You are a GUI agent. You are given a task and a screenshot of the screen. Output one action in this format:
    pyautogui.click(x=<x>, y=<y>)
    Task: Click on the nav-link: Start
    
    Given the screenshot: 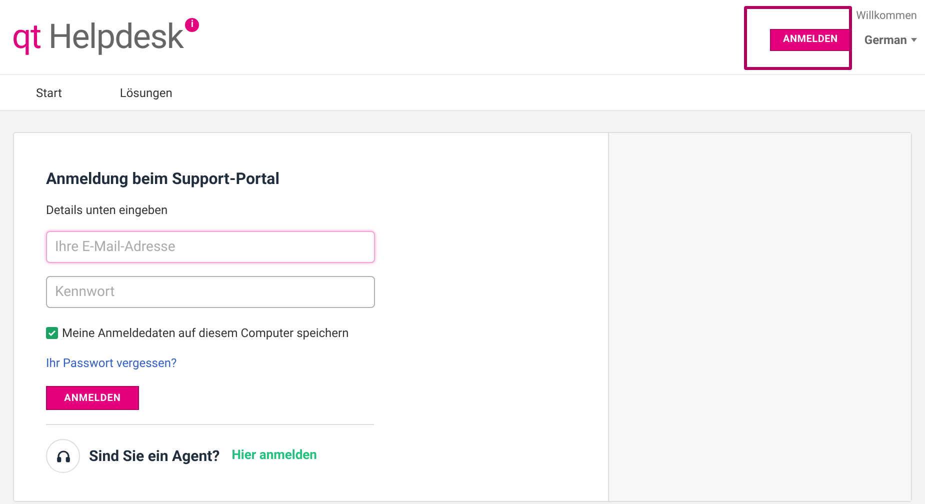 What is the action you would take?
    pyautogui.click(x=49, y=93)
    